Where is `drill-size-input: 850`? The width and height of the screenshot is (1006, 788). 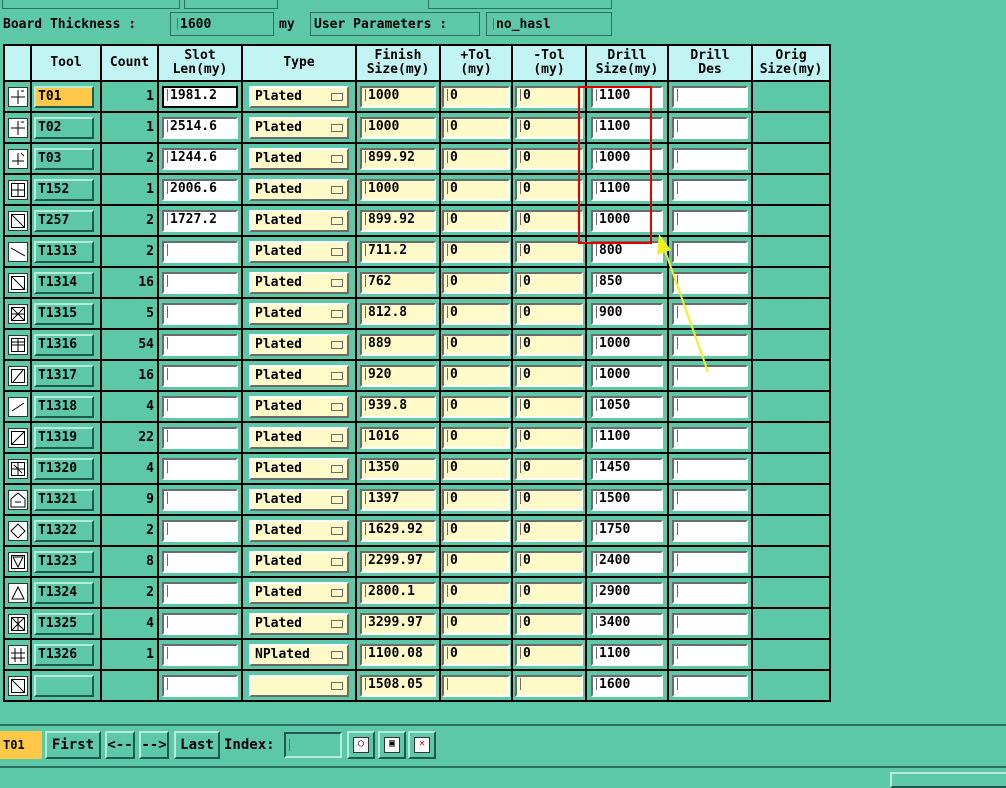
drill-size-input: 850 is located at coordinates (627, 282).